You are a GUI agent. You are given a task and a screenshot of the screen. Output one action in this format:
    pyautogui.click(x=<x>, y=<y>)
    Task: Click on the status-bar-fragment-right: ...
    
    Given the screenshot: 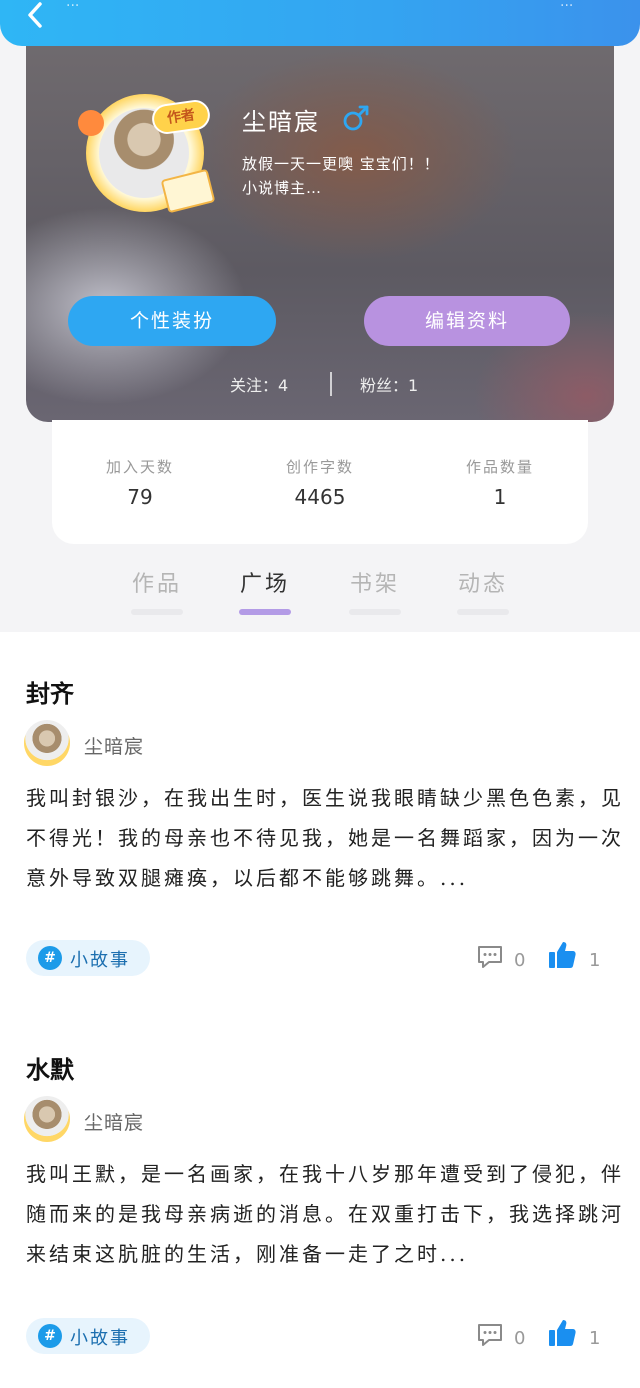 What is the action you would take?
    pyautogui.click(x=567, y=5)
    